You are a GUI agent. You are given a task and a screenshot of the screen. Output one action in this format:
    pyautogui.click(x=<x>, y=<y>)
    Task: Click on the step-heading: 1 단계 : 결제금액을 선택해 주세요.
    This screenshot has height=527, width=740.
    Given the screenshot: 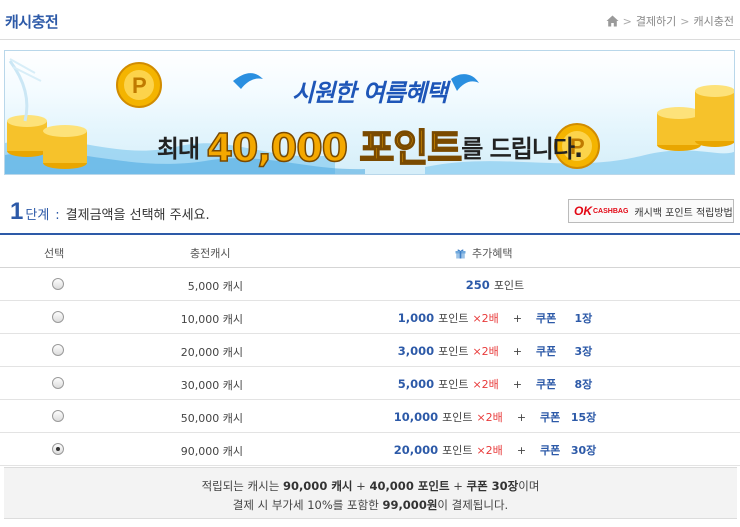 What is the action you would take?
    pyautogui.click(x=110, y=212)
    